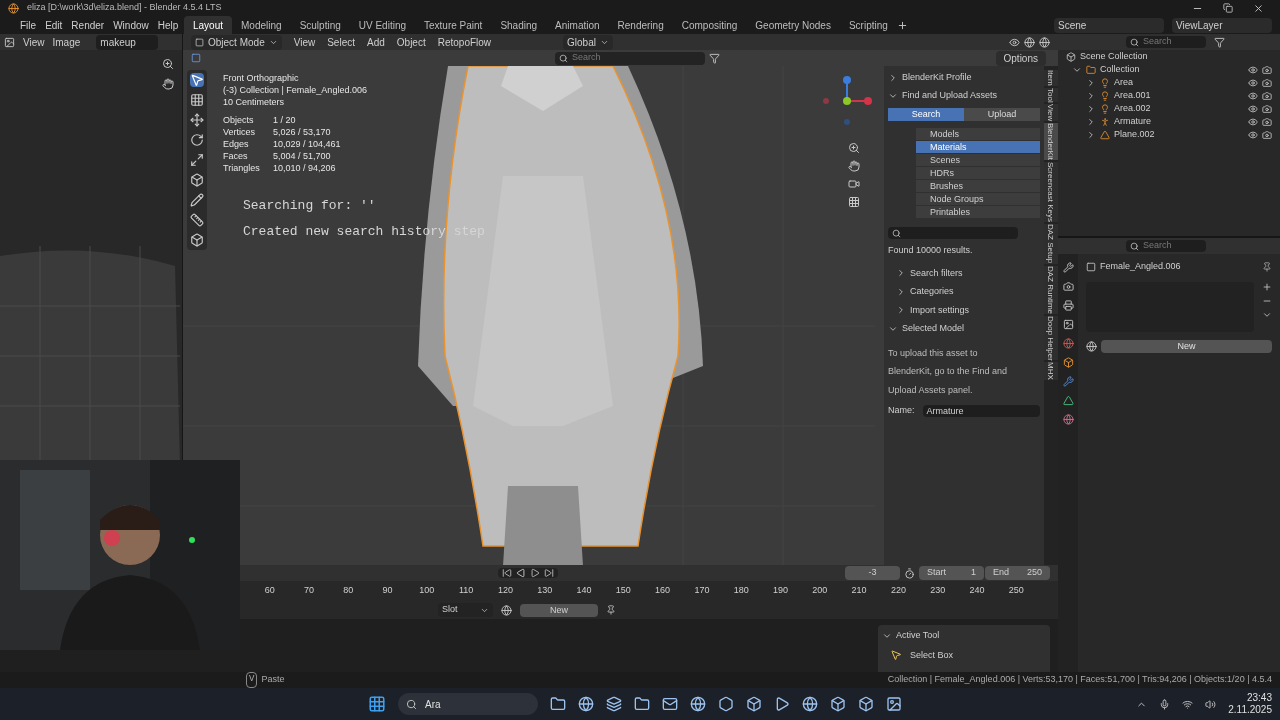 This screenshot has width=1280, height=720. Describe the element at coordinates (978, 212) in the screenshot. I see `asset-type-item: Printables` at that location.